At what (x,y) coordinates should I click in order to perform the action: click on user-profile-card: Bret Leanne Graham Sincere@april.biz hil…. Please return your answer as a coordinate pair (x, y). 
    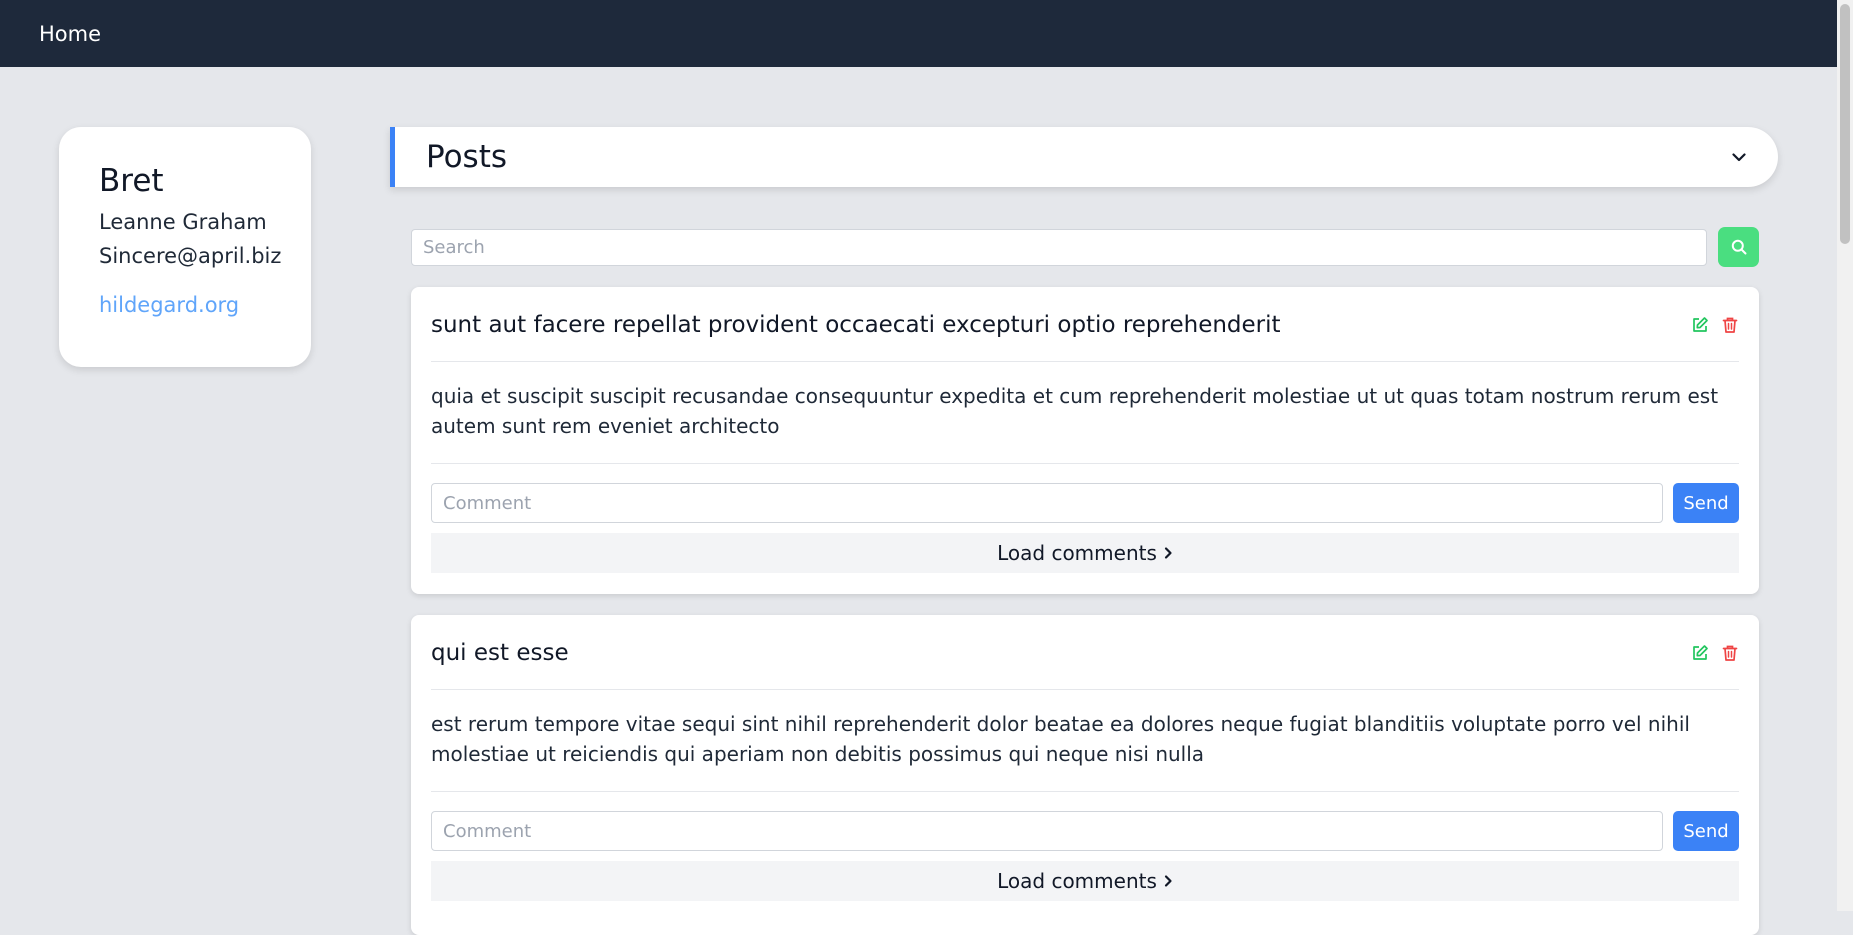
    Looking at the image, I should click on (185, 247).